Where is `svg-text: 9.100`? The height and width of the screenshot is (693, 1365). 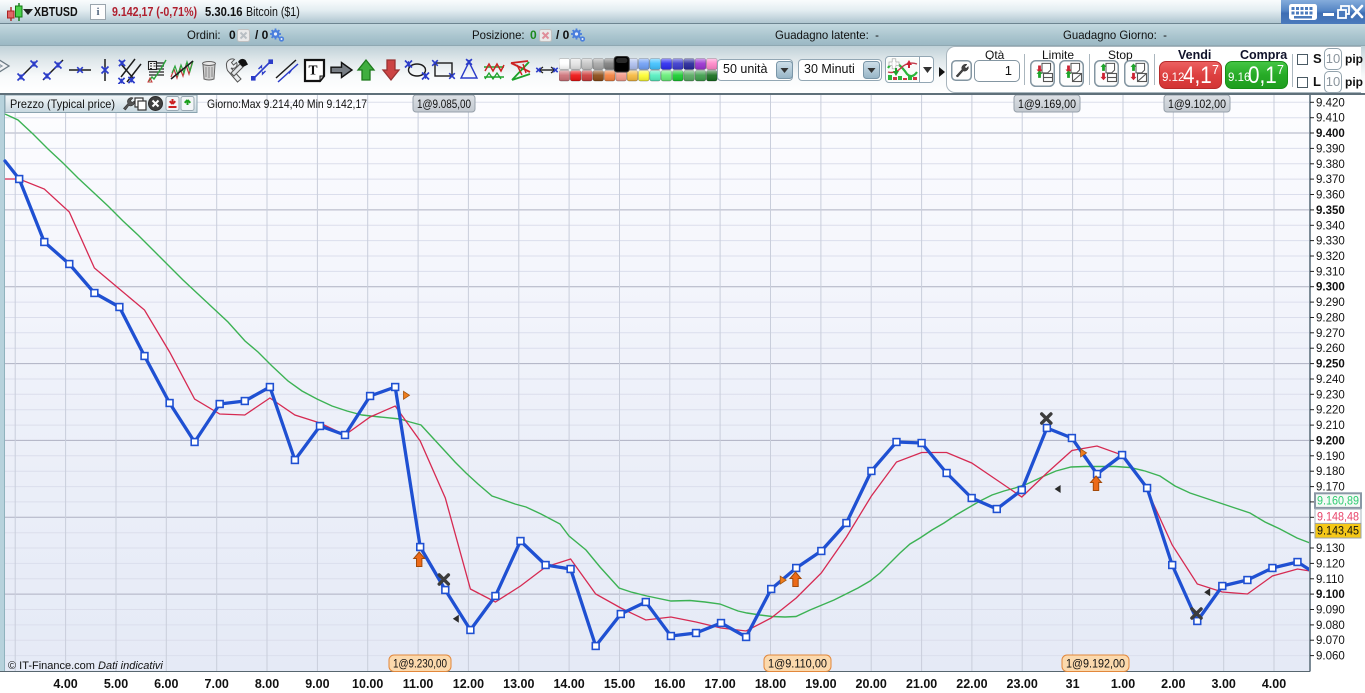
svg-text: 9.100 is located at coordinates (1330, 595).